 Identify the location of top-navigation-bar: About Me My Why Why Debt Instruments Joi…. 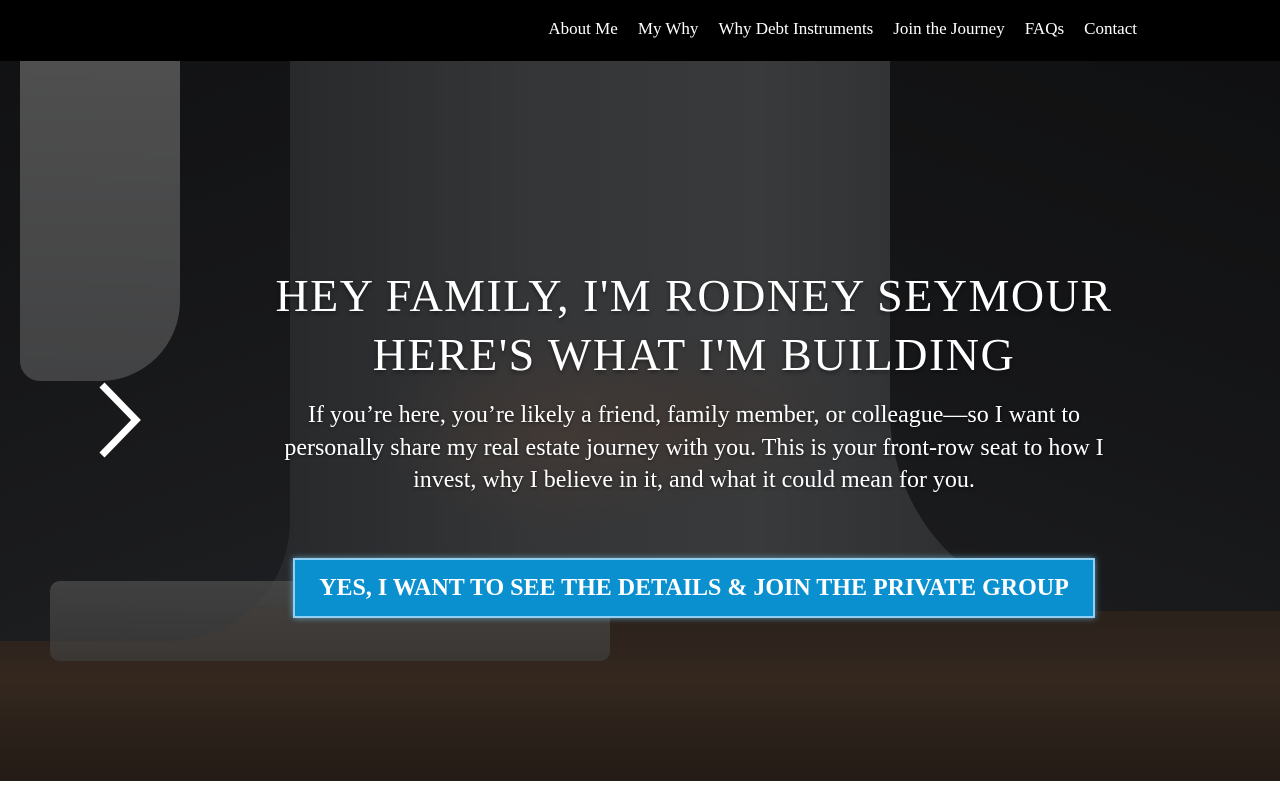
(640, 30).